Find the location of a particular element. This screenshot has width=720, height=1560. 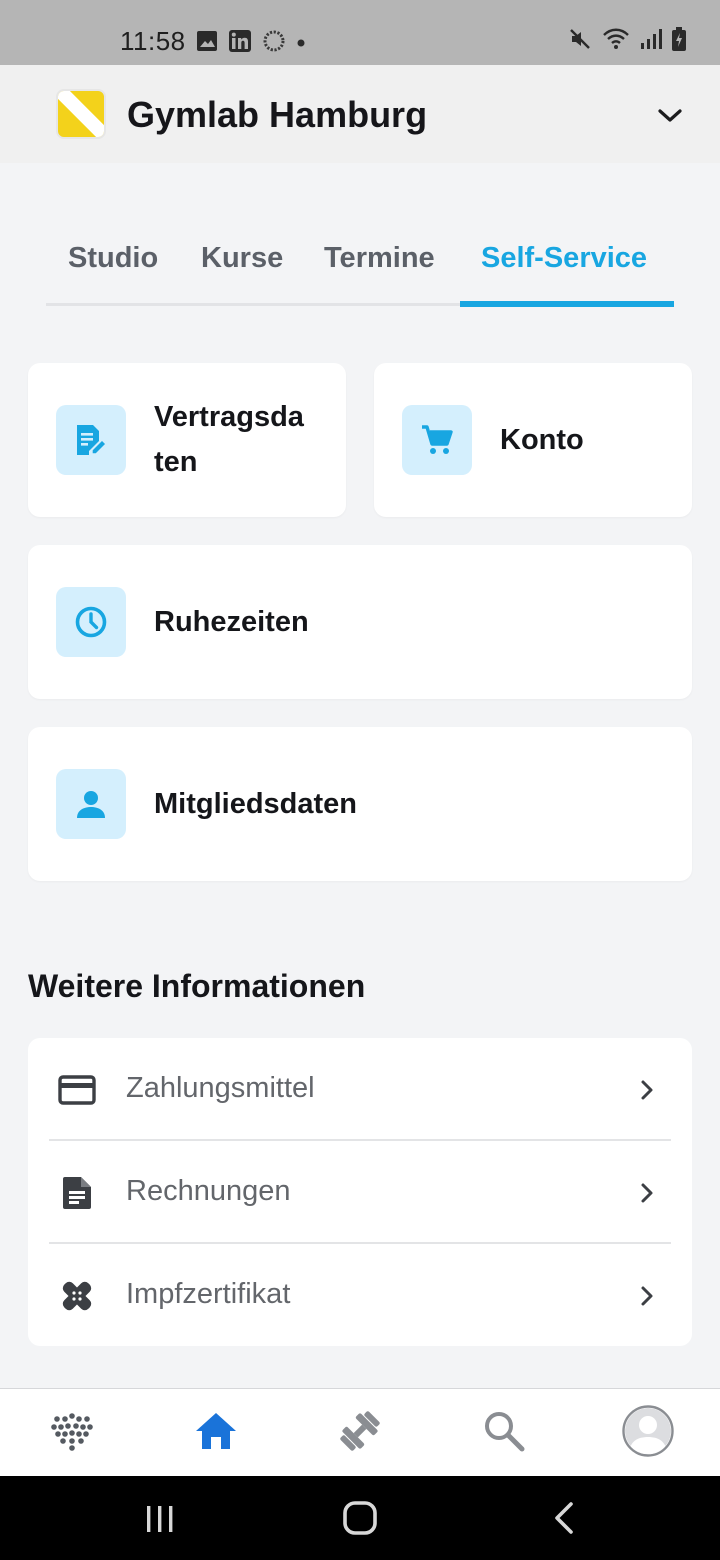

mute-icon is located at coordinates (580, 41).